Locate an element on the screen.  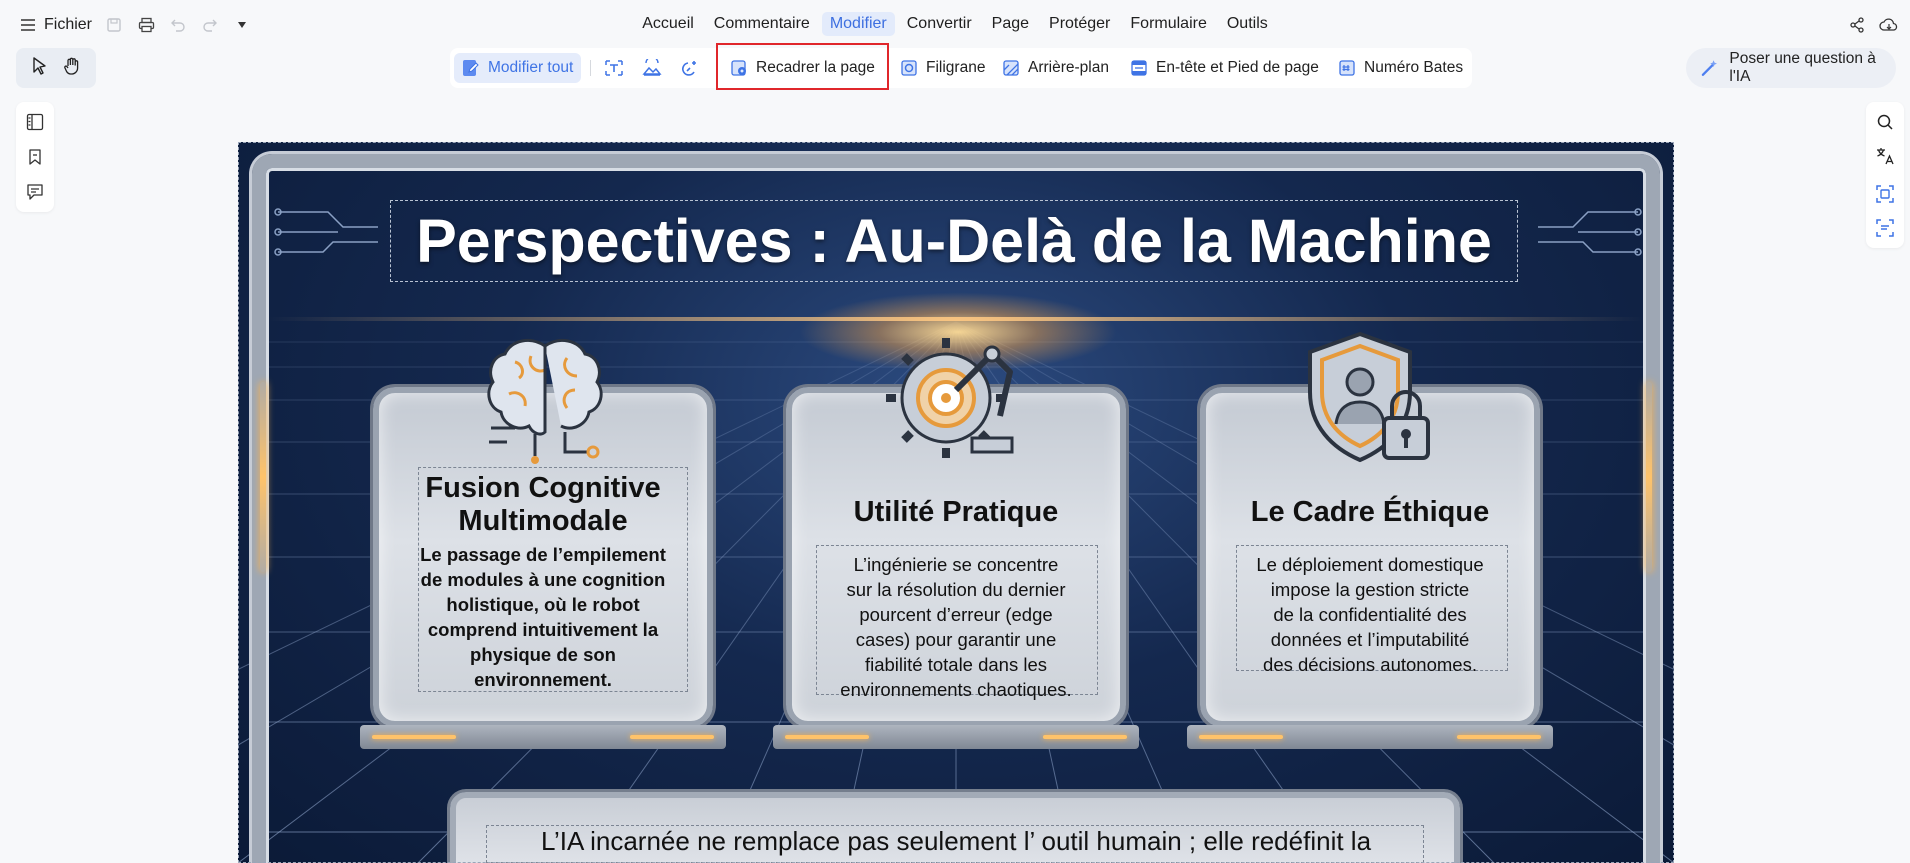
bates-number-button: Numéro Bates is located at coordinates (1400, 68).